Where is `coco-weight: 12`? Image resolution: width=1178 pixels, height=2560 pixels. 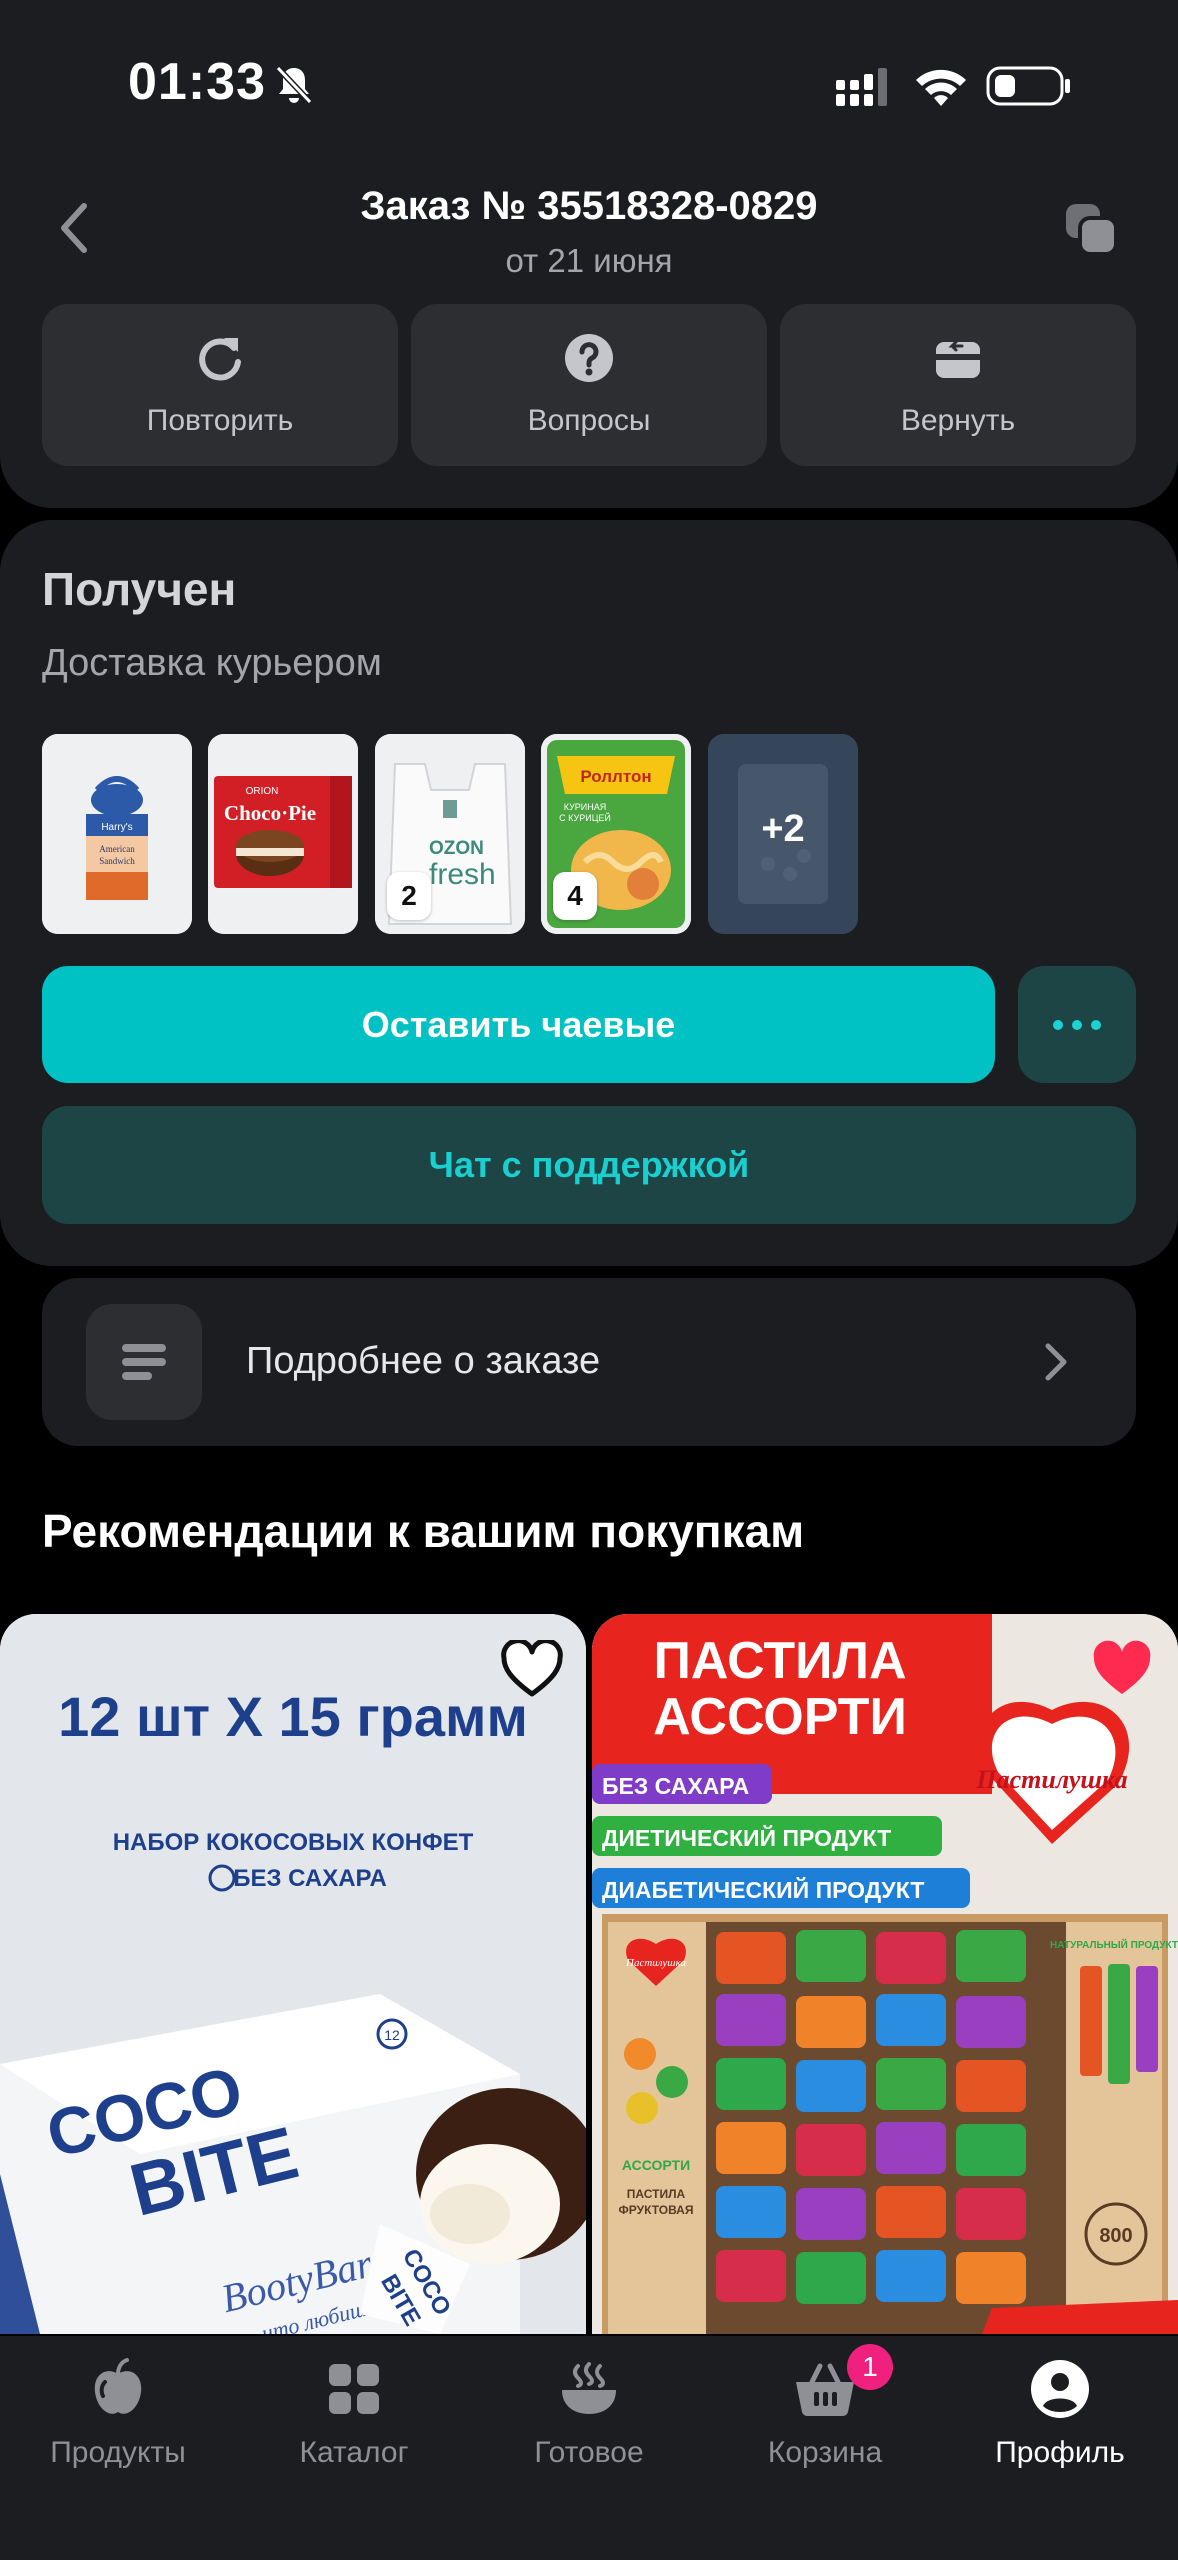 coco-weight: 12 is located at coordinates (392, 2035).